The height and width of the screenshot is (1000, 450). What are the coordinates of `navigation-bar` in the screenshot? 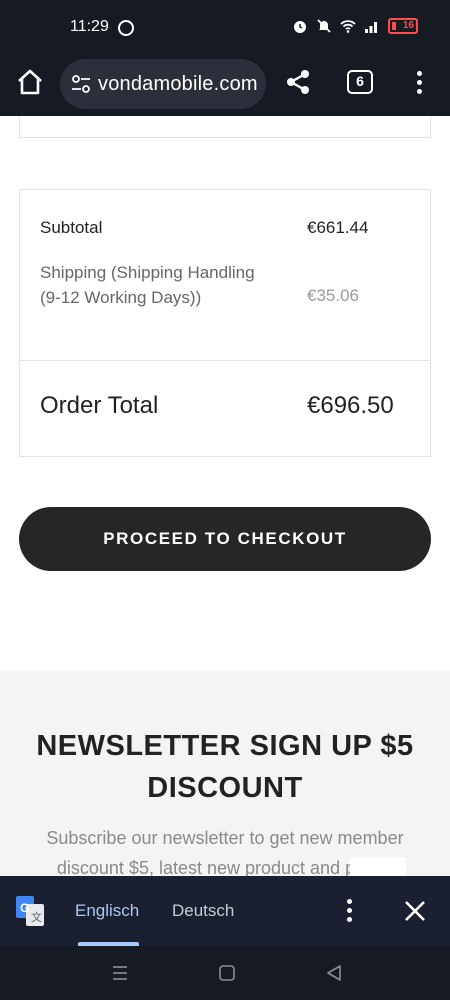 It's located at (225, 973).